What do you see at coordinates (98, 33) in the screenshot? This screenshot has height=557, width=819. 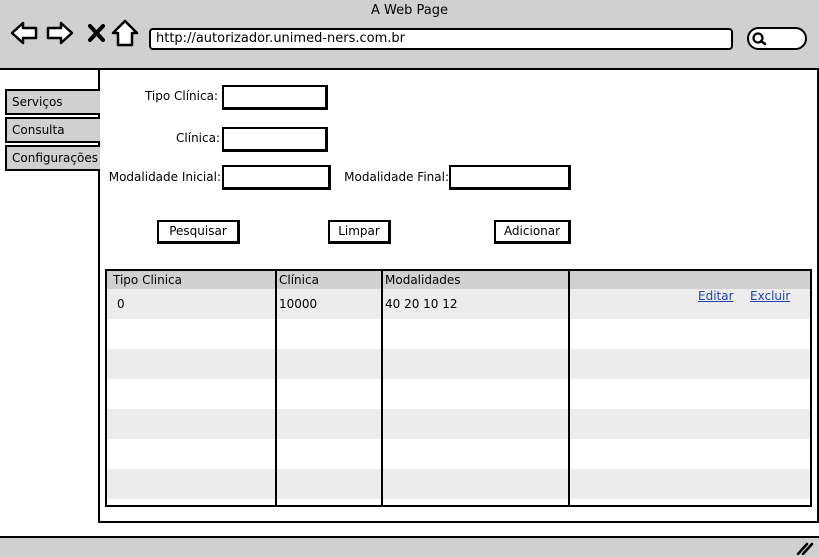 I see `close-icon` at bounding box center [98, 33].